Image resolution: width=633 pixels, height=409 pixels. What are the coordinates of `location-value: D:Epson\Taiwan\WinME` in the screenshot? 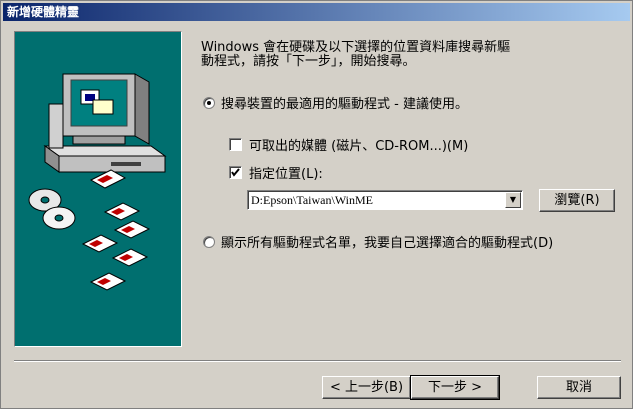 It's located at (312, 200).